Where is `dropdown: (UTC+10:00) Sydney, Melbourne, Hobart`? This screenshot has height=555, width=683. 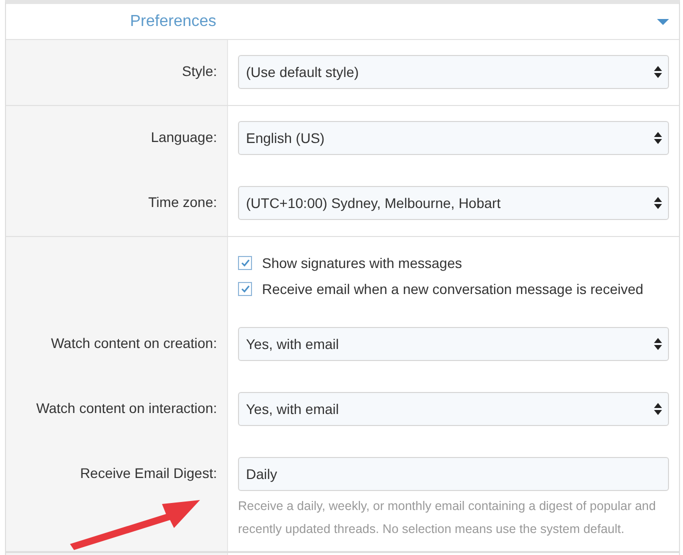
dropdown: (UTC+10:00) Sydney, Melbourne, Hobart is located at coordinates (453, 203).